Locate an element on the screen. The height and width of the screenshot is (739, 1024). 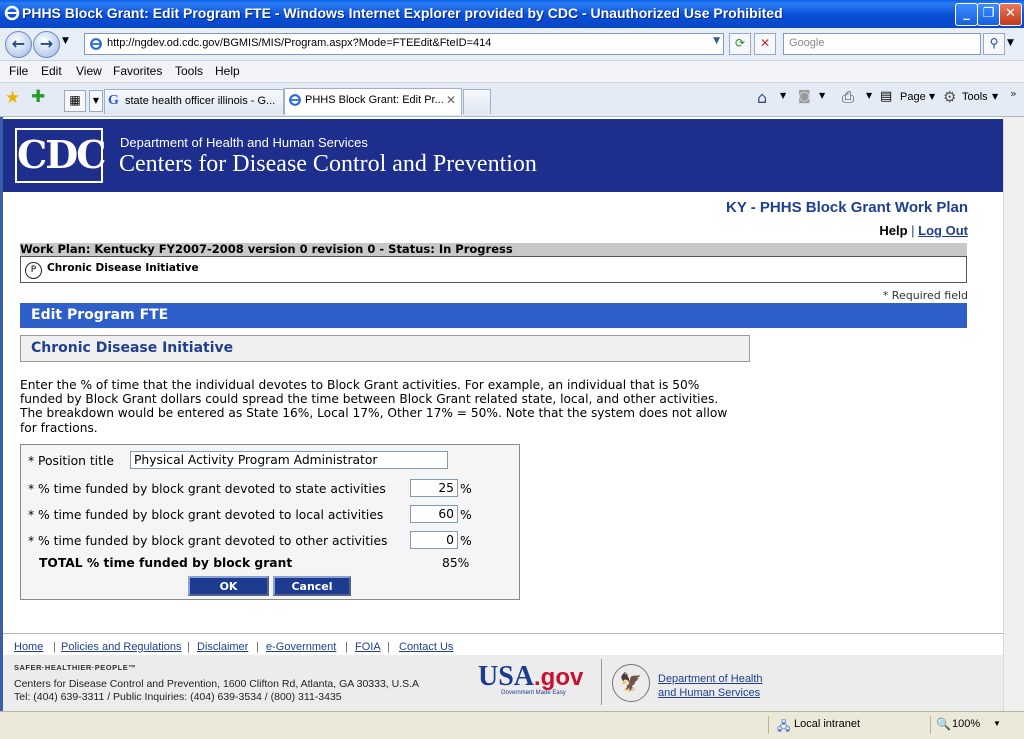
position-title-input: Physical Activity Program Administrator is located at coordinates (289, 460).